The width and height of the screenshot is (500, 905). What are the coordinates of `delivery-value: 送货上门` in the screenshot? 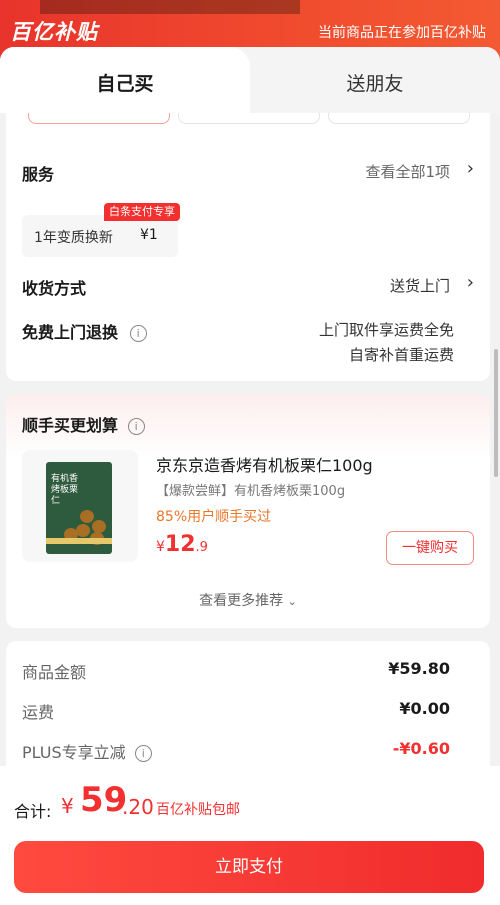 It's located at (420, 285).